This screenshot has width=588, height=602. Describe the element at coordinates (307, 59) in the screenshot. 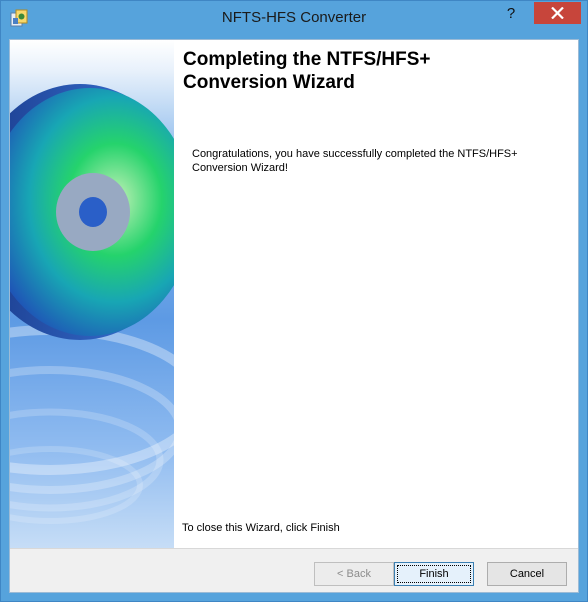

I see `page-title-line1: Completing the NTFS/HFS+` at that location.